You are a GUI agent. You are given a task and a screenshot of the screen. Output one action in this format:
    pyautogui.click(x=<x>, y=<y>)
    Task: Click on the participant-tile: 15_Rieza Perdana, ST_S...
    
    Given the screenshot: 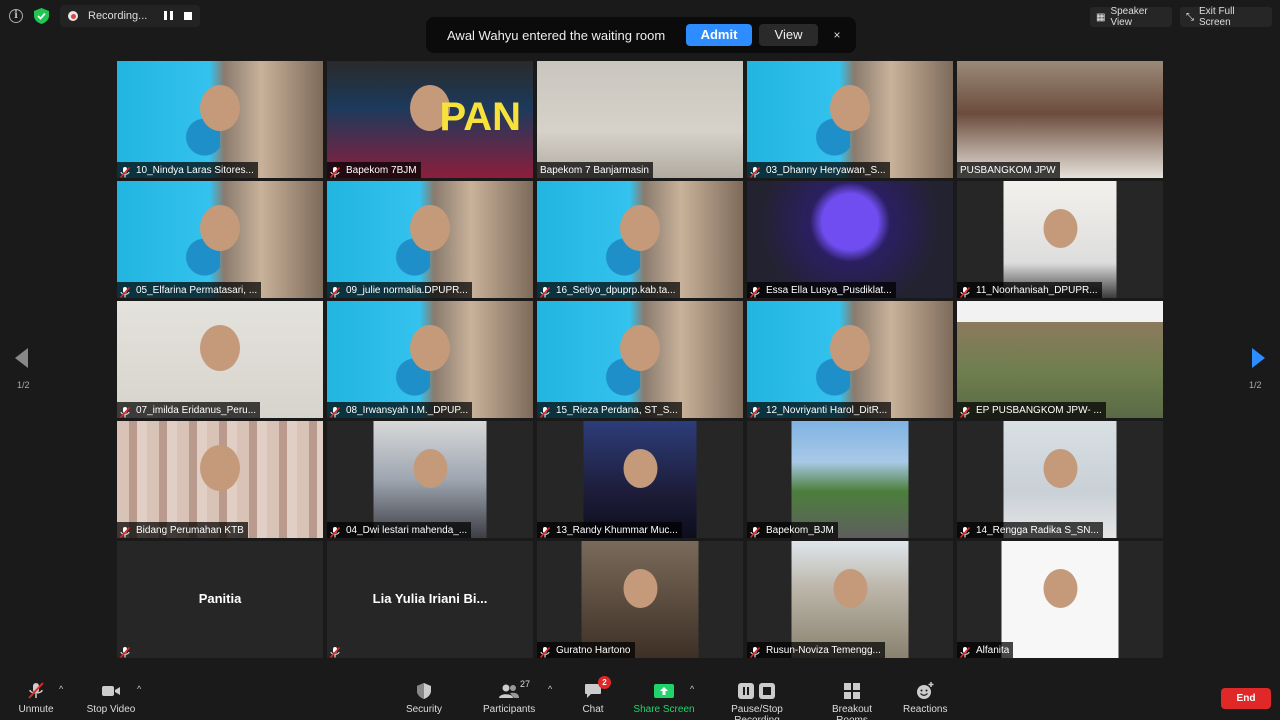 What is the action you would take?
    pyautogui.click(x=640, y=359)
    